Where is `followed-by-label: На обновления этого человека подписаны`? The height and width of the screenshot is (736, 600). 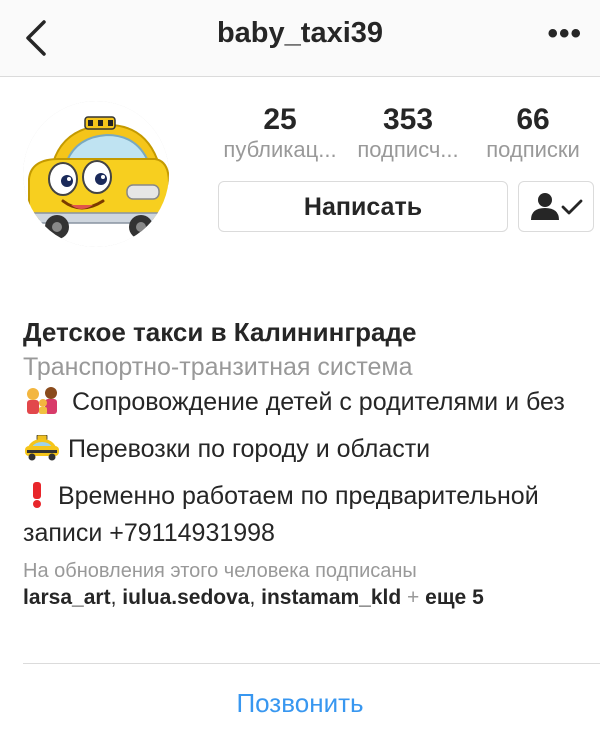
followed-by-label: На обновления этого человека подписаны is located at coordinates (220, 571).